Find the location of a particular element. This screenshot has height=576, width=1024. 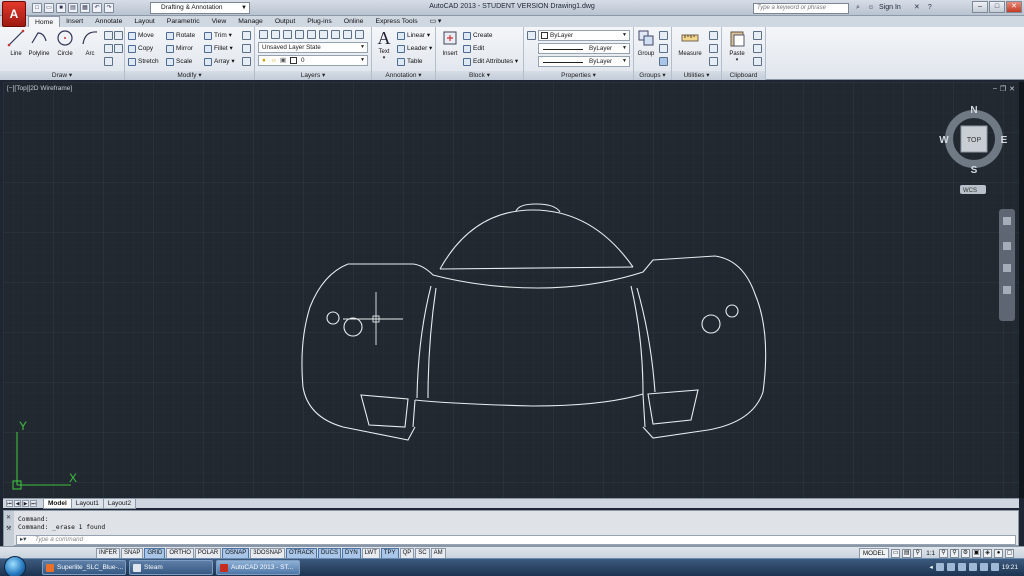

isolate-objects-icon: ● is located at coordinates (998, 553).